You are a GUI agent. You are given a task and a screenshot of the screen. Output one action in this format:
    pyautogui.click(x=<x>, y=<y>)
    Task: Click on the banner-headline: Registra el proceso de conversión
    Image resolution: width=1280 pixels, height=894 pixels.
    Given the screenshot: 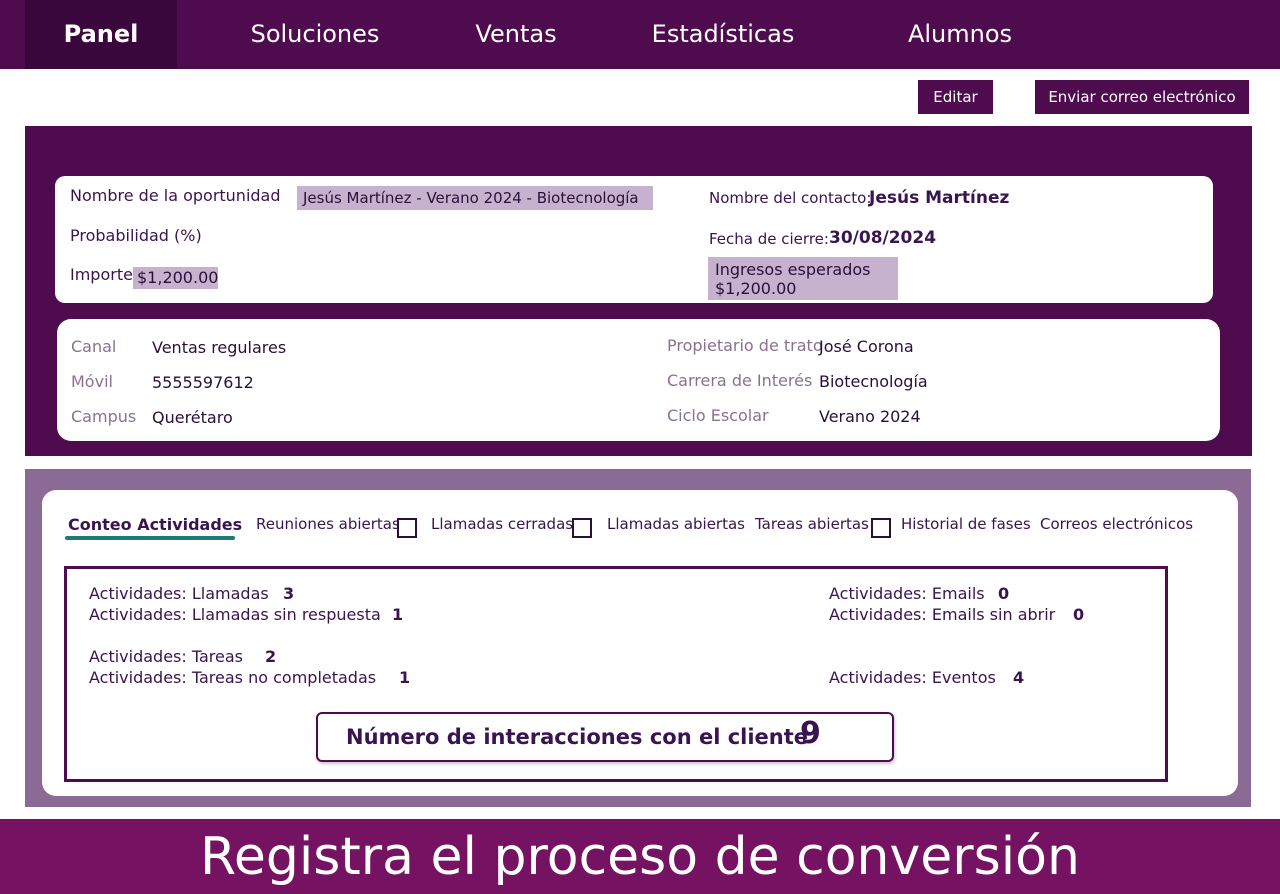 What is the action you would take?
    pyautogui.click(x=640, y=857)
    